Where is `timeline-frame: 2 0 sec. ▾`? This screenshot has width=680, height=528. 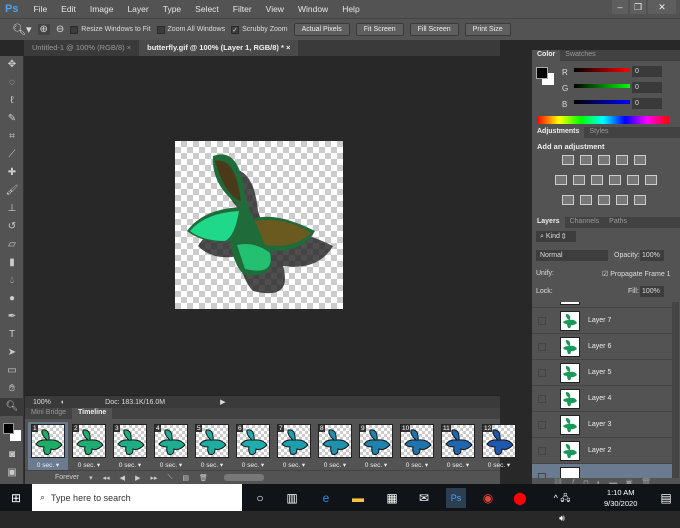 timeline-frame: 2 0 sec. ▾ is located at coordinates (89, 446).